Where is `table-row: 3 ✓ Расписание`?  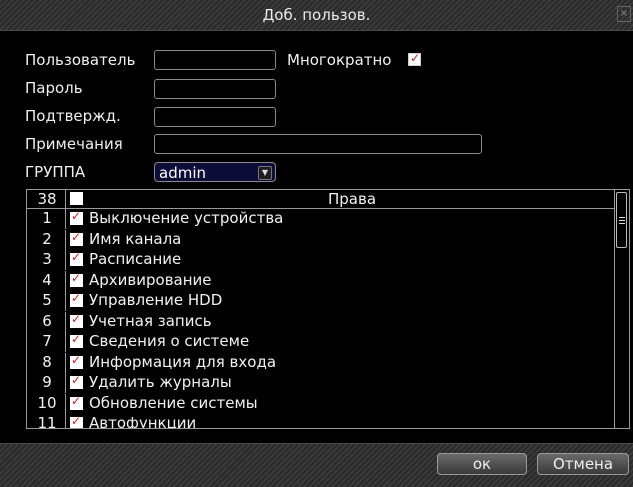
table-row: 3 ✓ Расписание is located at coordinates (322, 260).